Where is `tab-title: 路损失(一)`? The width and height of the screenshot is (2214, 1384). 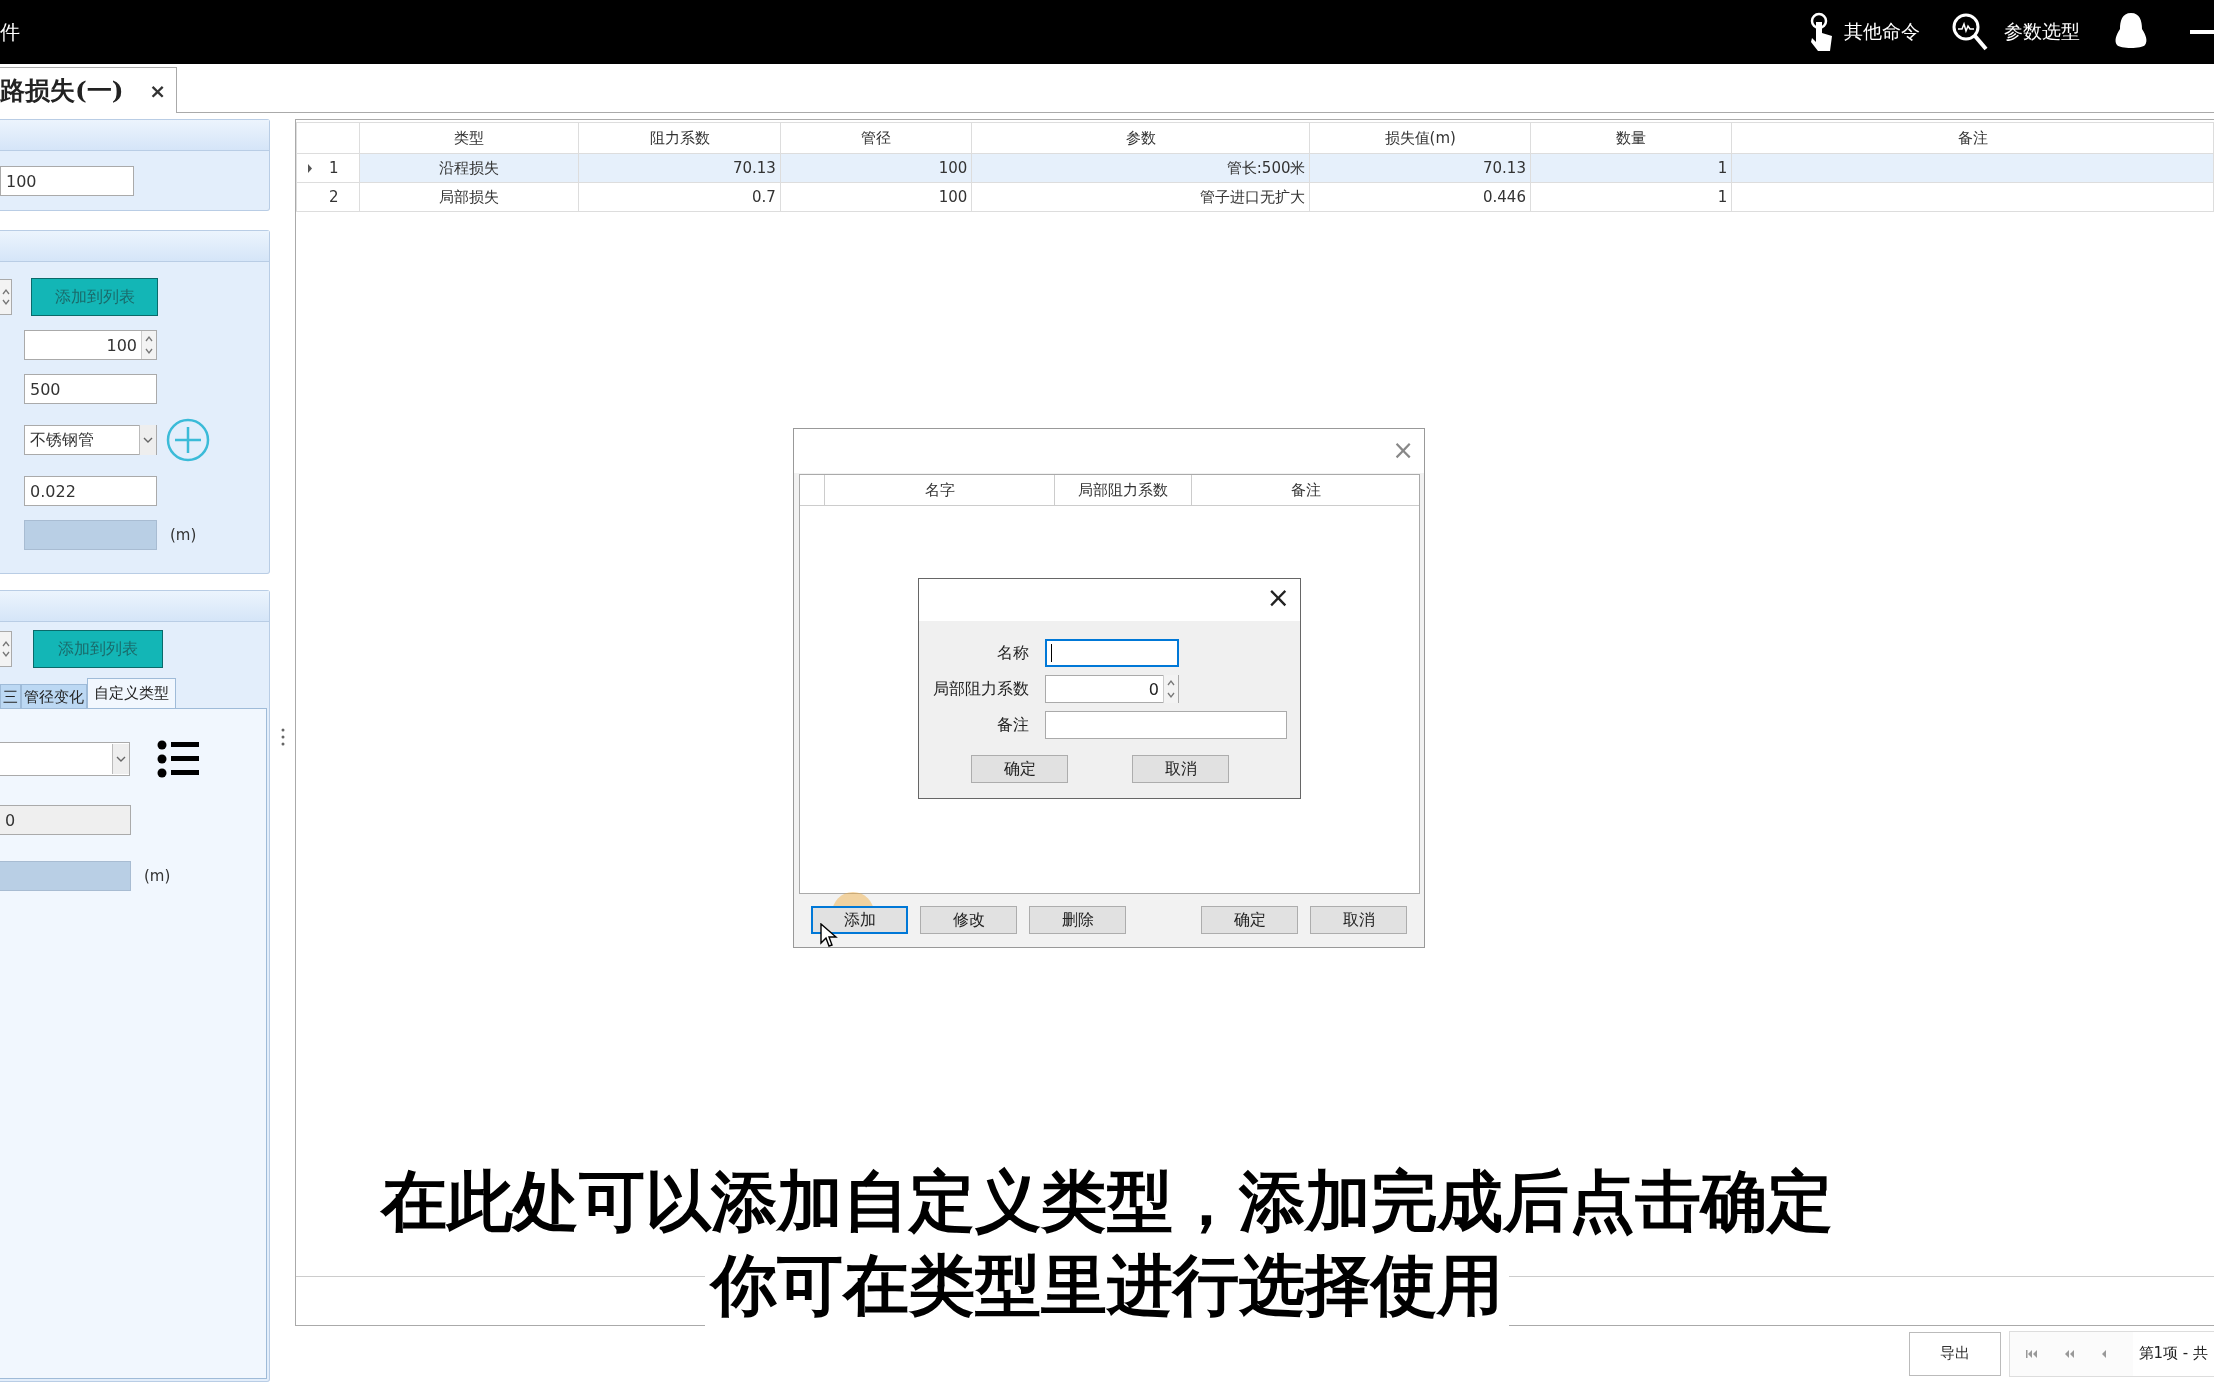 tab-title: 路损失(一) is located at coordinates (62, 91).